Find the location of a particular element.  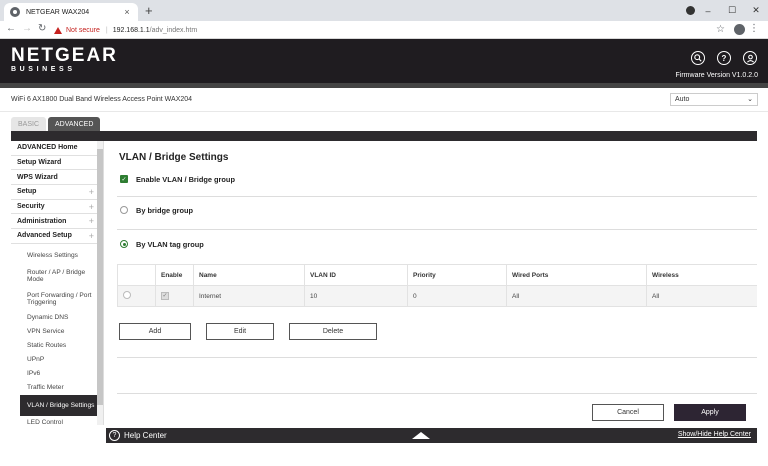

tab-close-icon: × is located at coordinates (127, 12).